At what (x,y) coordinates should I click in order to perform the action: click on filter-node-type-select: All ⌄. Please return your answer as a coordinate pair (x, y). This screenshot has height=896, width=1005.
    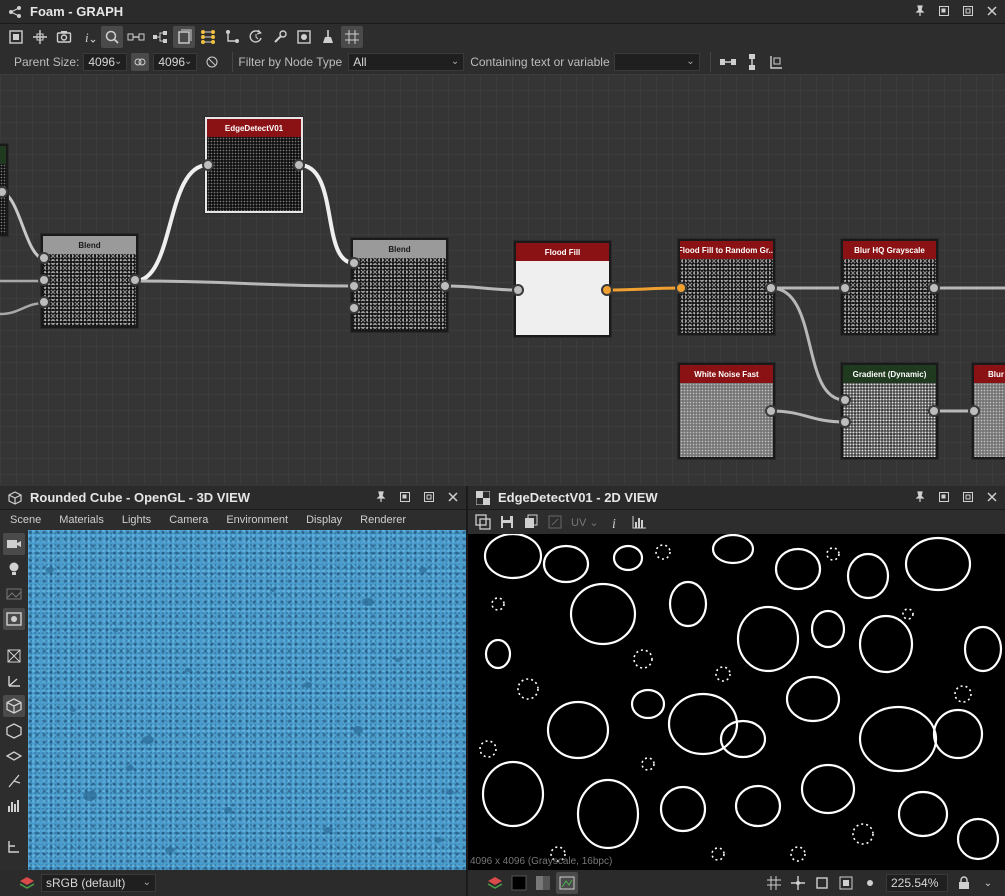
    Looking at the image, I should click on (406, 61).